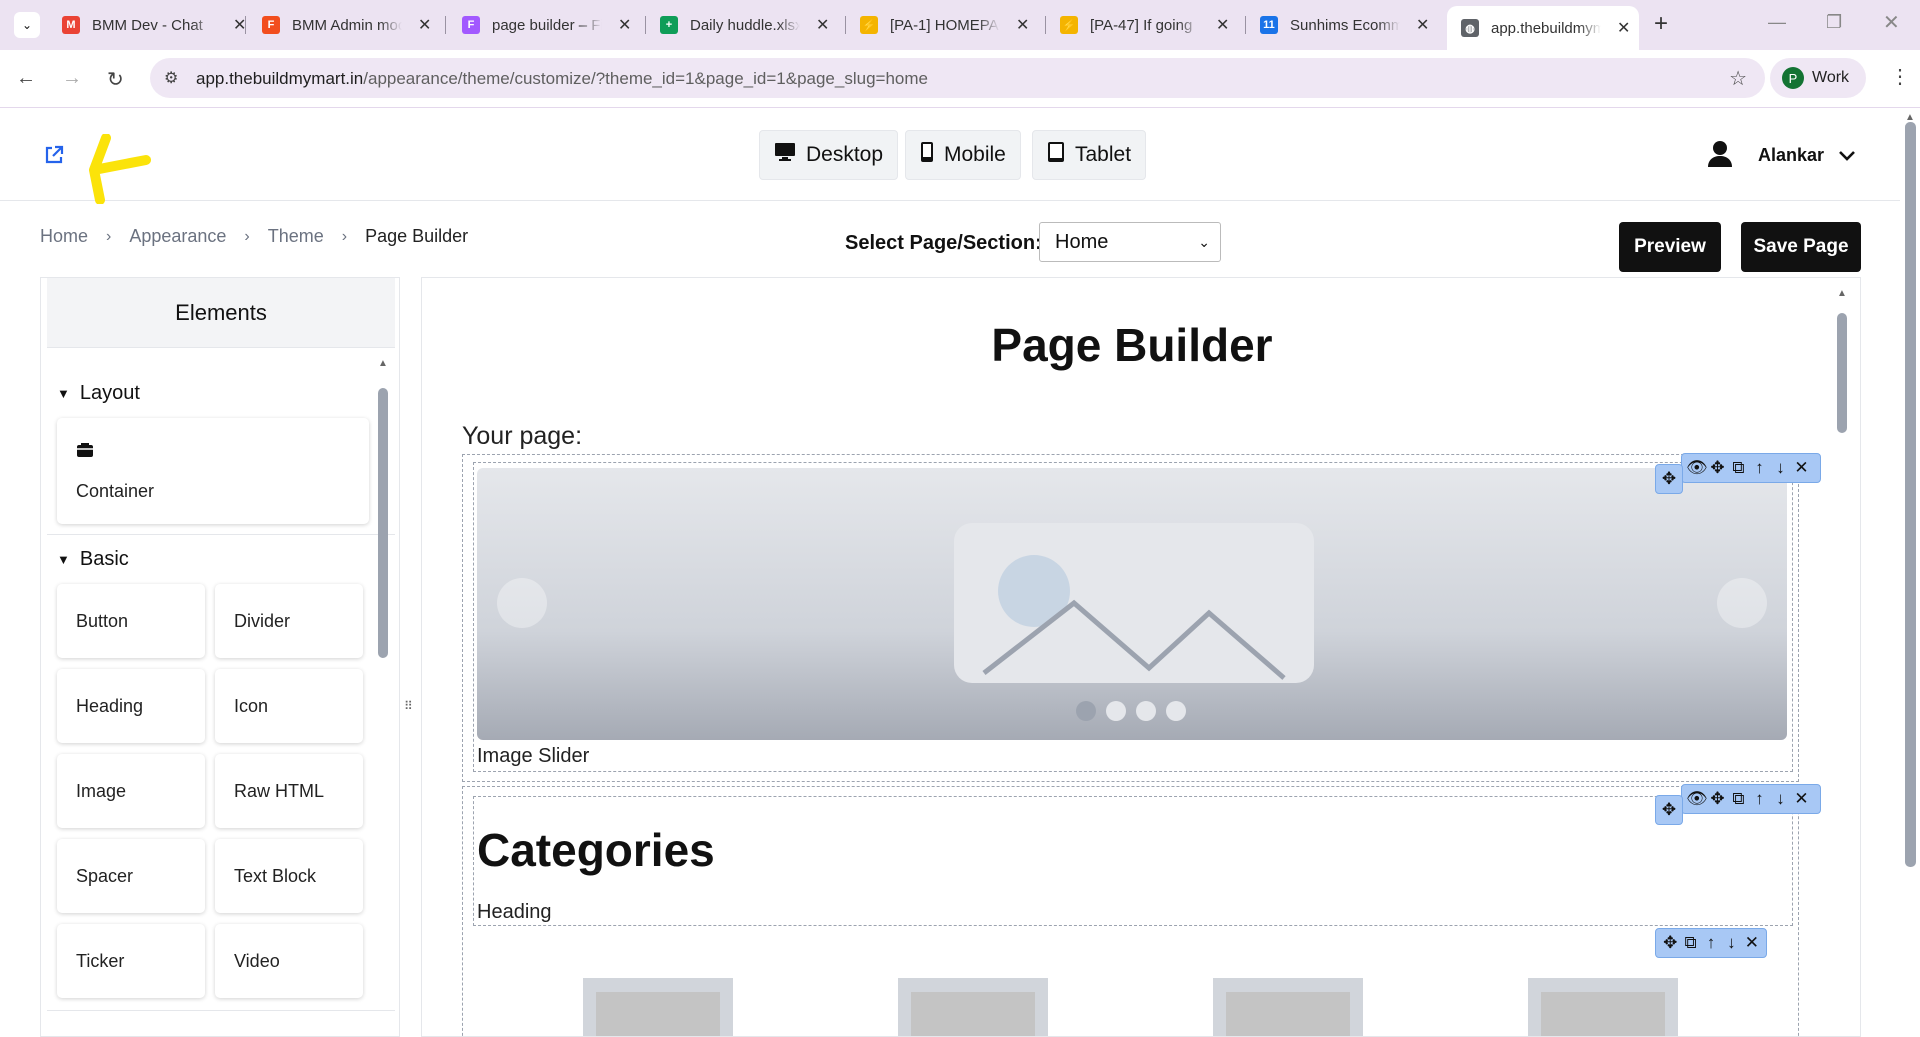 This screenshot has width=1920, height=1037. What do you see at coordinates (296, 236) in the screenshot?
I see `breadcrumb-theme: Theme` at bounding box center [296, 236].